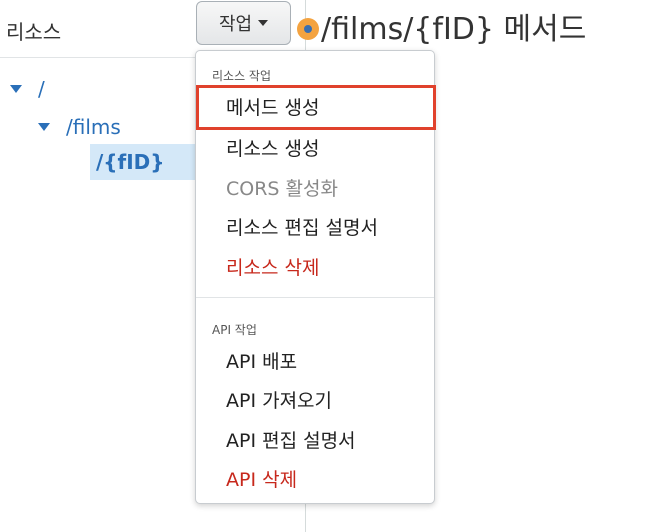 The width and height of the screenshot is (669, 532). I want to click on menu-item-enable-cors: CORS 활성화, so click(282, 187).